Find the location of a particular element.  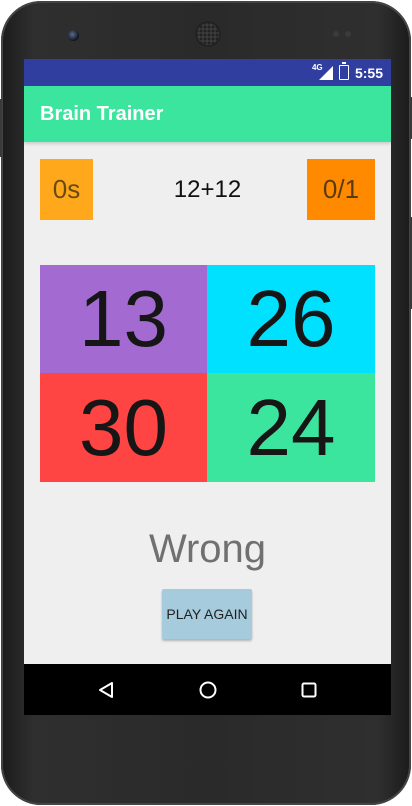

app-title: Brain Trainer is located at coordinates (102, 114).